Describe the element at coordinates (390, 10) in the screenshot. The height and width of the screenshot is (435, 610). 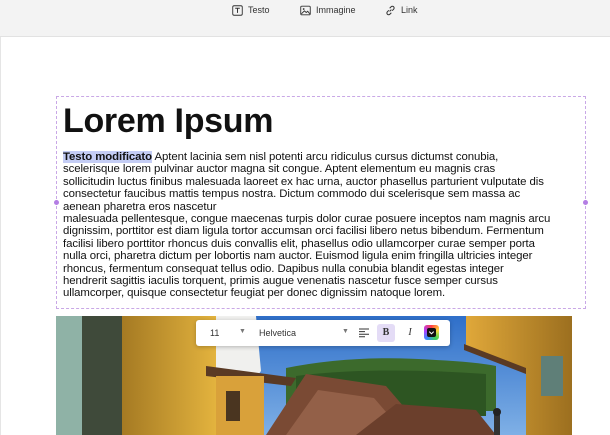
I see `link-icon` at that location.